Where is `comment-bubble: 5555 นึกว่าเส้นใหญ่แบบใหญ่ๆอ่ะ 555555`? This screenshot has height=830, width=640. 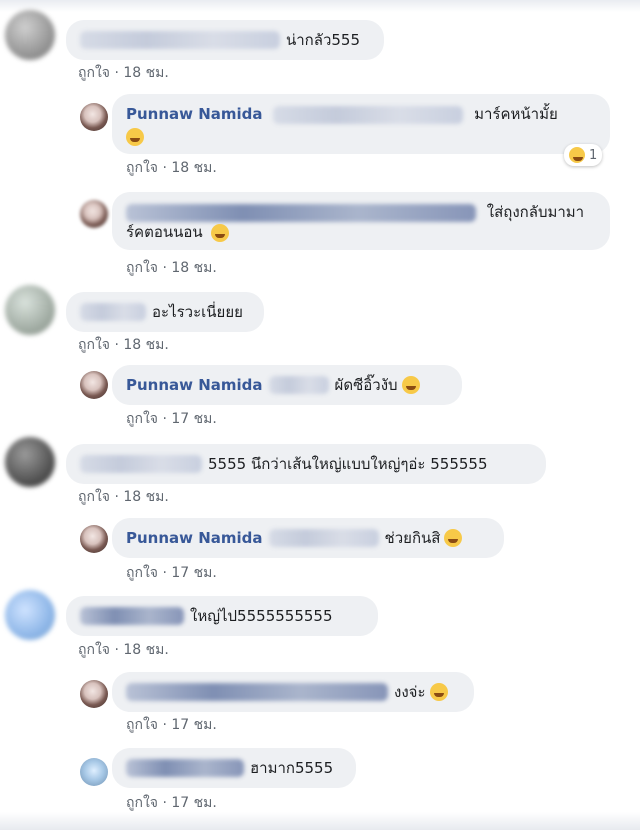
comment-bubble: 5555 นึกว่าเส้นใหญ่แบบใหญ่ๆอ่ะ 555555 is located at coordinates (306, 464).